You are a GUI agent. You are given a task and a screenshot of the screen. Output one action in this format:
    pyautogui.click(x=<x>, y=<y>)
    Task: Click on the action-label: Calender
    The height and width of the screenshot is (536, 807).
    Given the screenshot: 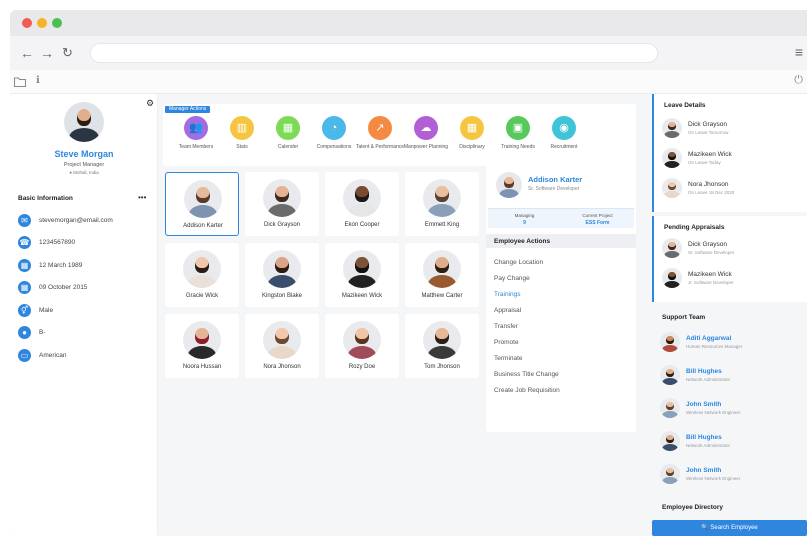 What is the action you would take?
    pyautogui.click(x=288, y=147)
    